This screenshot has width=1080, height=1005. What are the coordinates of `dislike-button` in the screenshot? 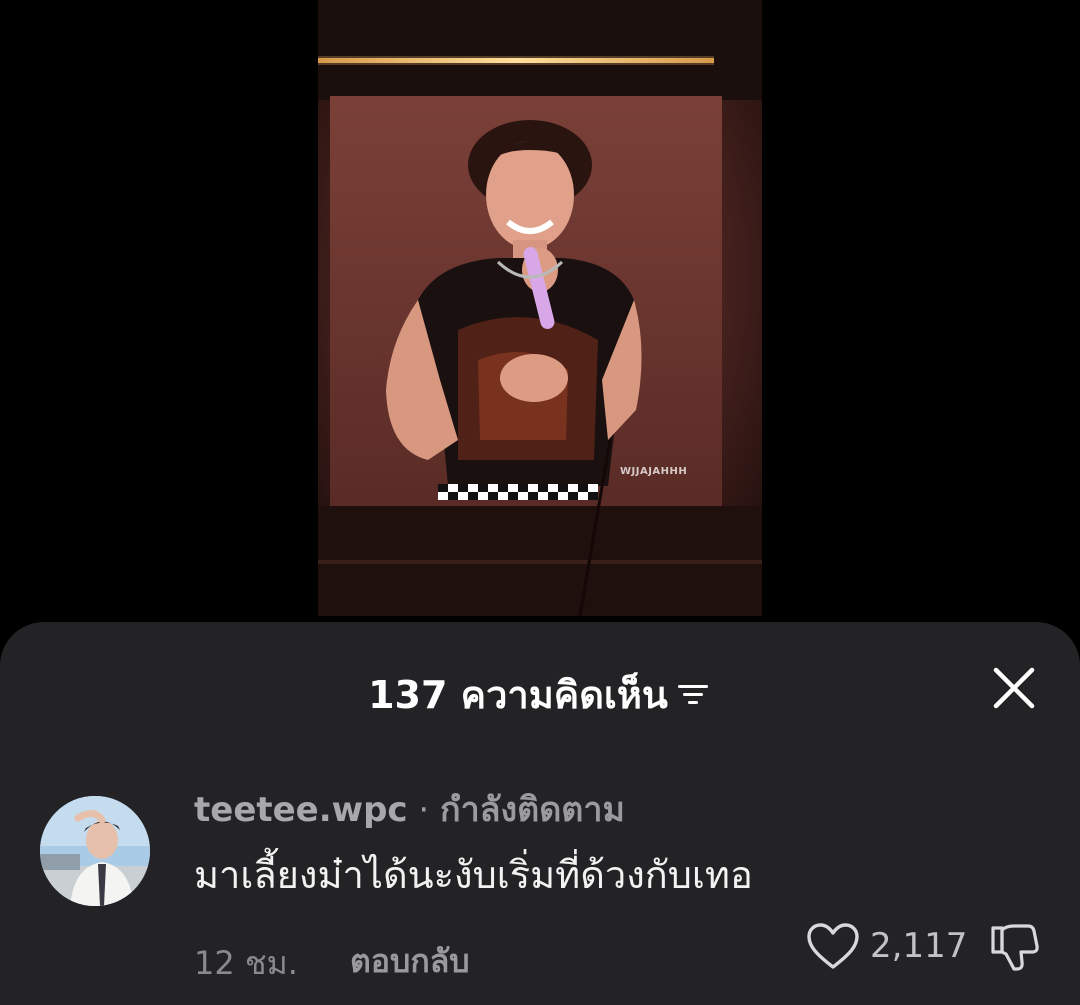 It's located at (1013, 947).